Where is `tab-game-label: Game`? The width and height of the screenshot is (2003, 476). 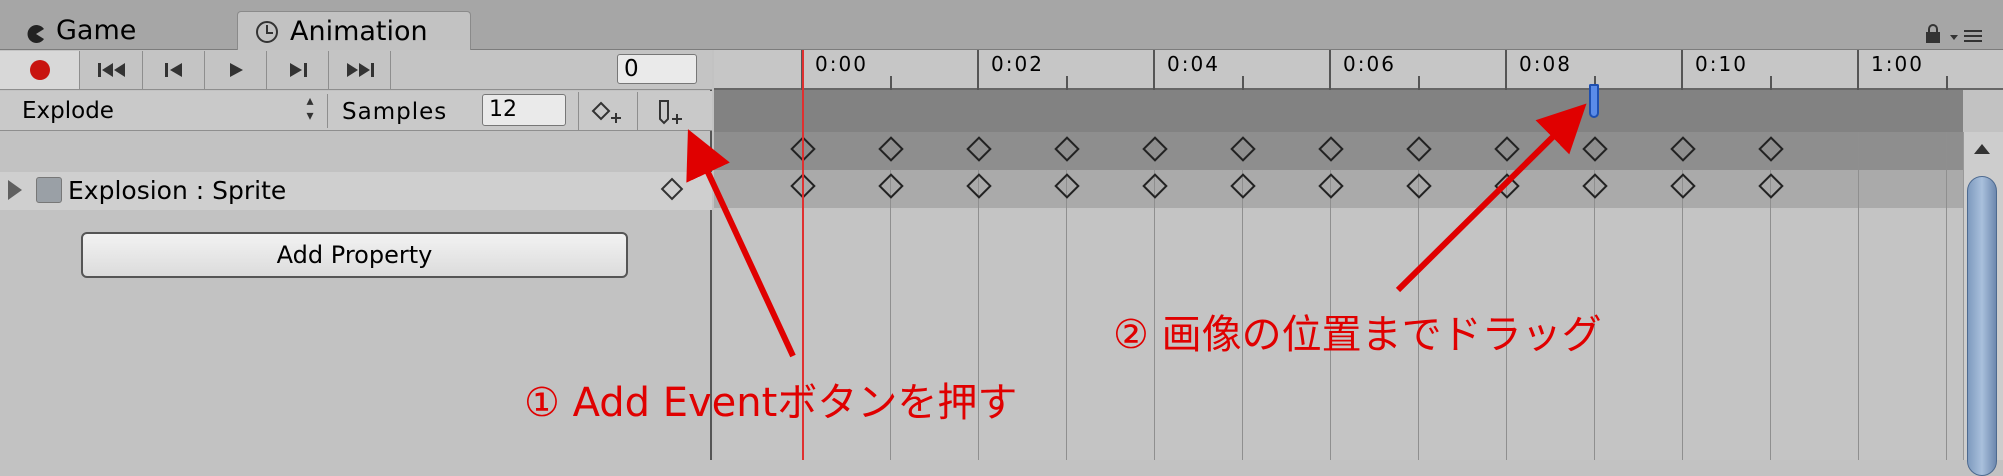 tab-game-label: Game is located at coordinates (96, 30).